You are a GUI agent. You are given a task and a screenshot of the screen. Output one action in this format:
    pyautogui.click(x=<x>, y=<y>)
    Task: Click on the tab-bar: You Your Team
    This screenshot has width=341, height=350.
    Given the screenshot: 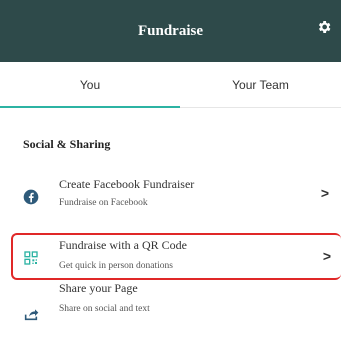 What is the action you would take?
    pyautogui.click(x=170, y=85)
    